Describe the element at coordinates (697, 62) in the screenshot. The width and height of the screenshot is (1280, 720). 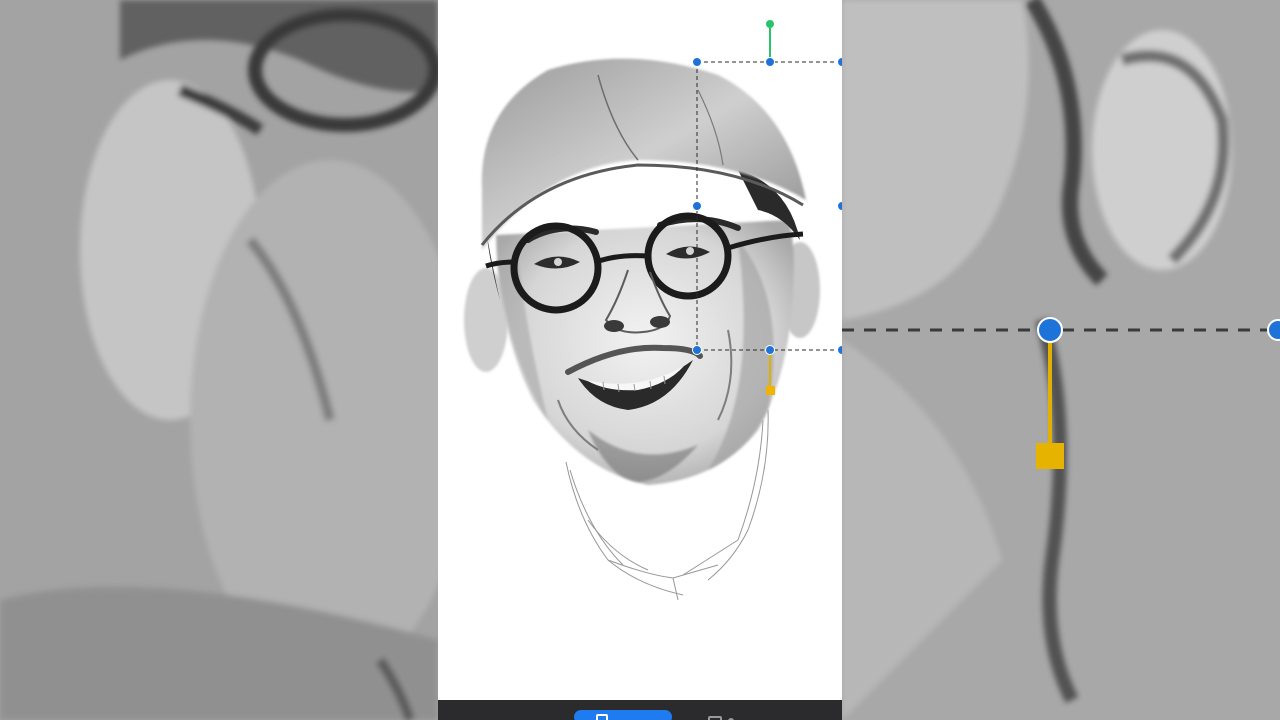
I see `transform-handle-top-left` at that location.